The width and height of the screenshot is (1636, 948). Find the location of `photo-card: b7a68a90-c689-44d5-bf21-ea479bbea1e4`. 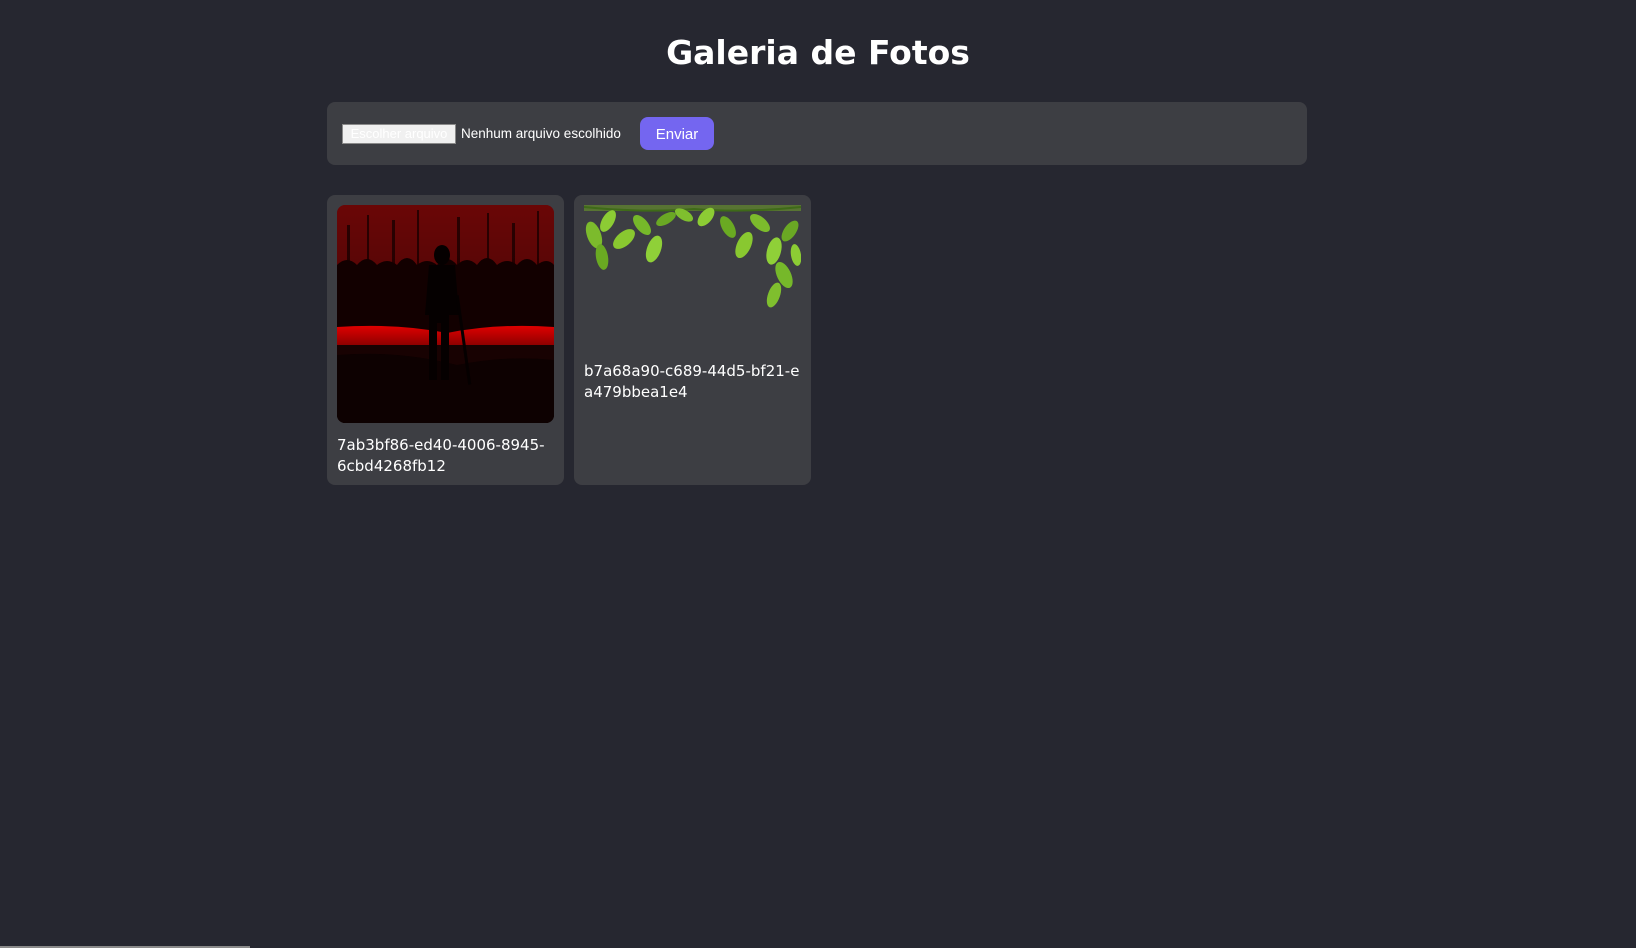

photo-card: b7a68a90-c689-44d5-bf21-ea479bbea1e4 is located at coordinates (692, 340).